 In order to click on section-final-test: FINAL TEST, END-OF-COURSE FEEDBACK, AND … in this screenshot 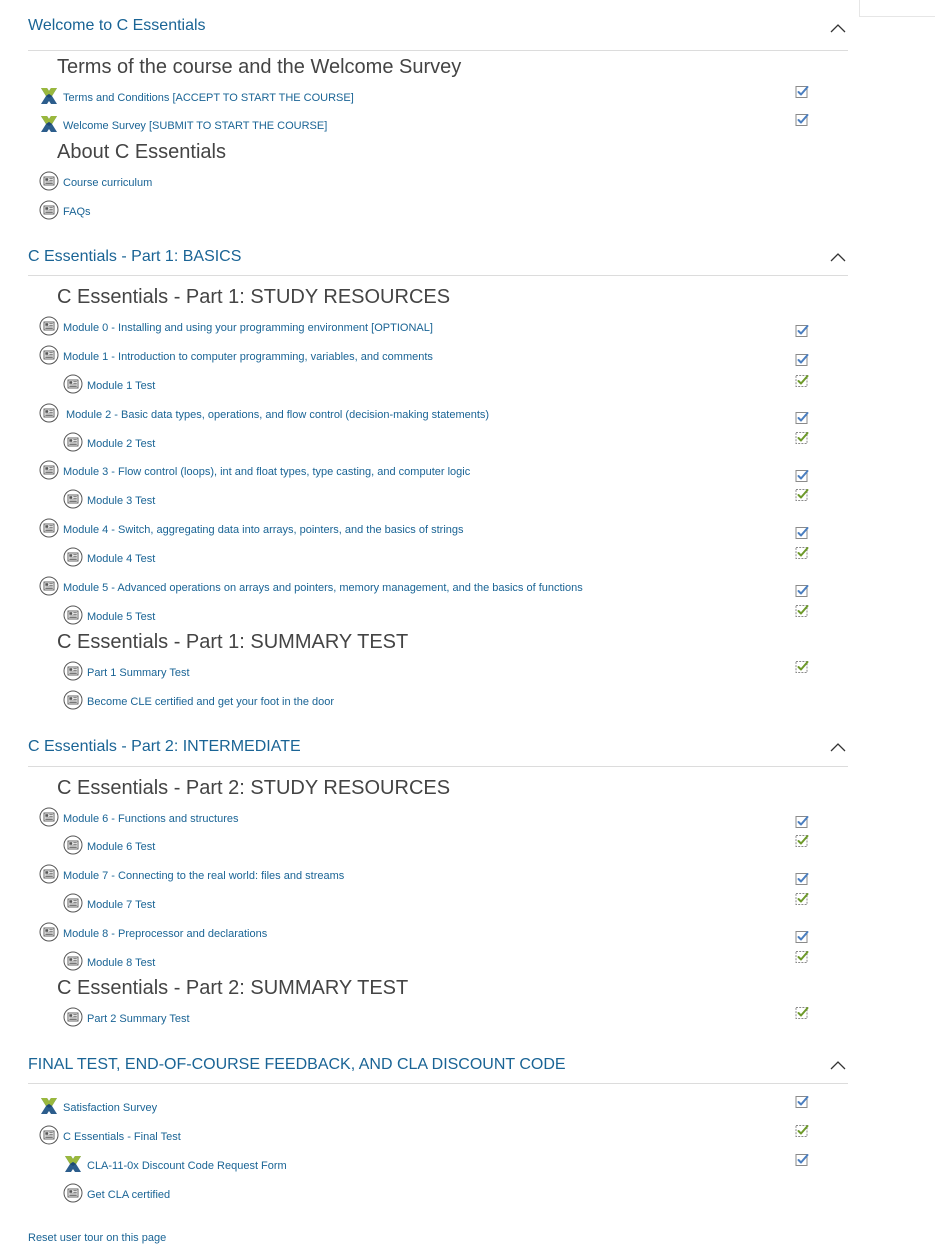, I will do `click(438, 1066)`.